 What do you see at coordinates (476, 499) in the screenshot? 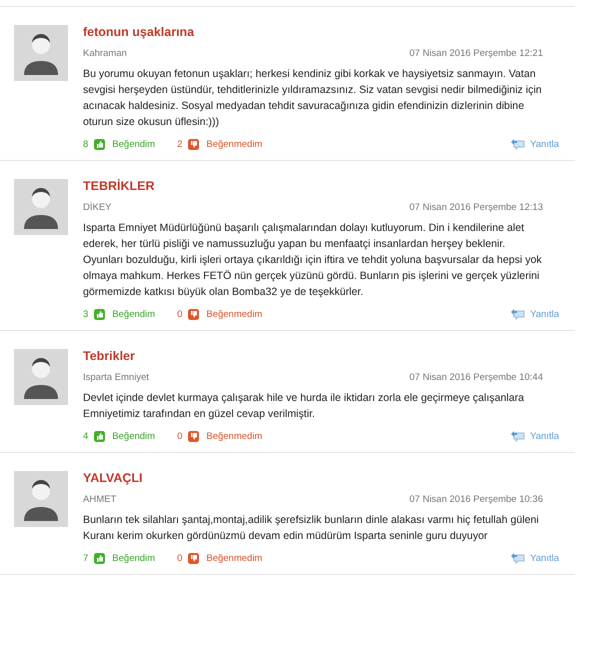
I see `comment-date: 07 Nisan 2016 Perşembe 10:36` at bounding box center [476, 499].